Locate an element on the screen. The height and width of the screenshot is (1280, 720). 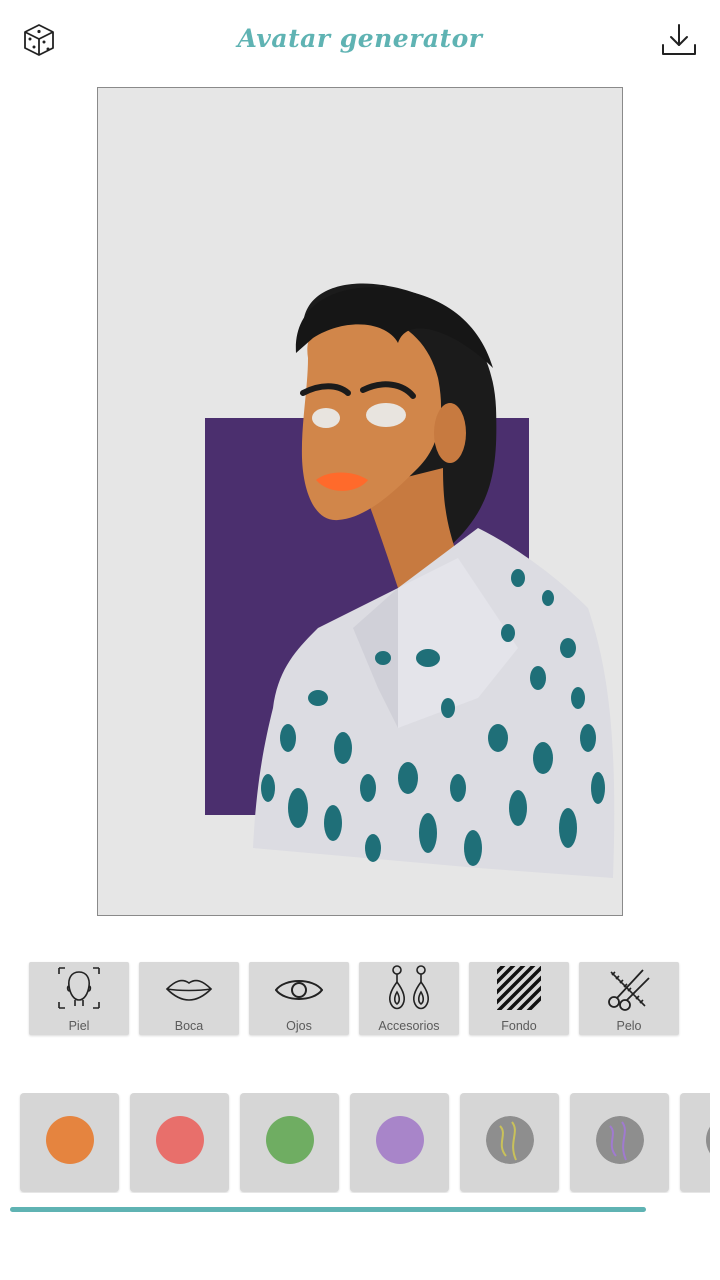
category-boca: Boca is located at coordinates (189, 998).